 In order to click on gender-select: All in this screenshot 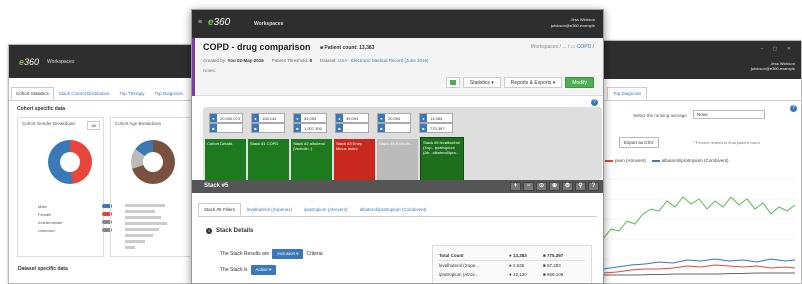, I will do `click(93, 125)`.